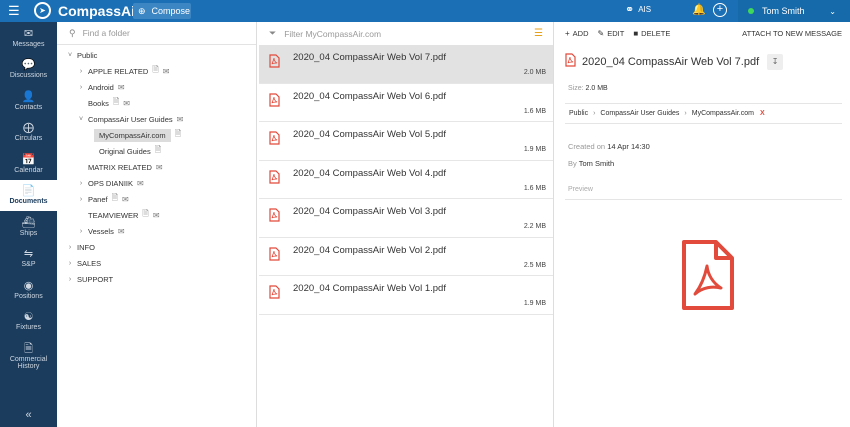  What do you see at coordinates (332, 34) in the screenshot?
I see `file-filter-input: Filter MyCompassAir.com` at bounding box center [332, 34].